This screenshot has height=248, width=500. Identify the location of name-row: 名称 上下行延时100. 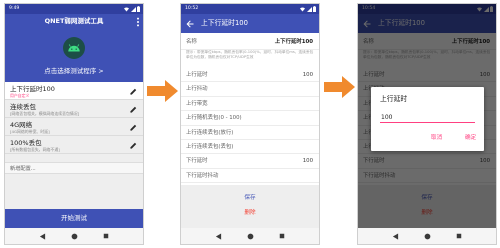
(250, 42).